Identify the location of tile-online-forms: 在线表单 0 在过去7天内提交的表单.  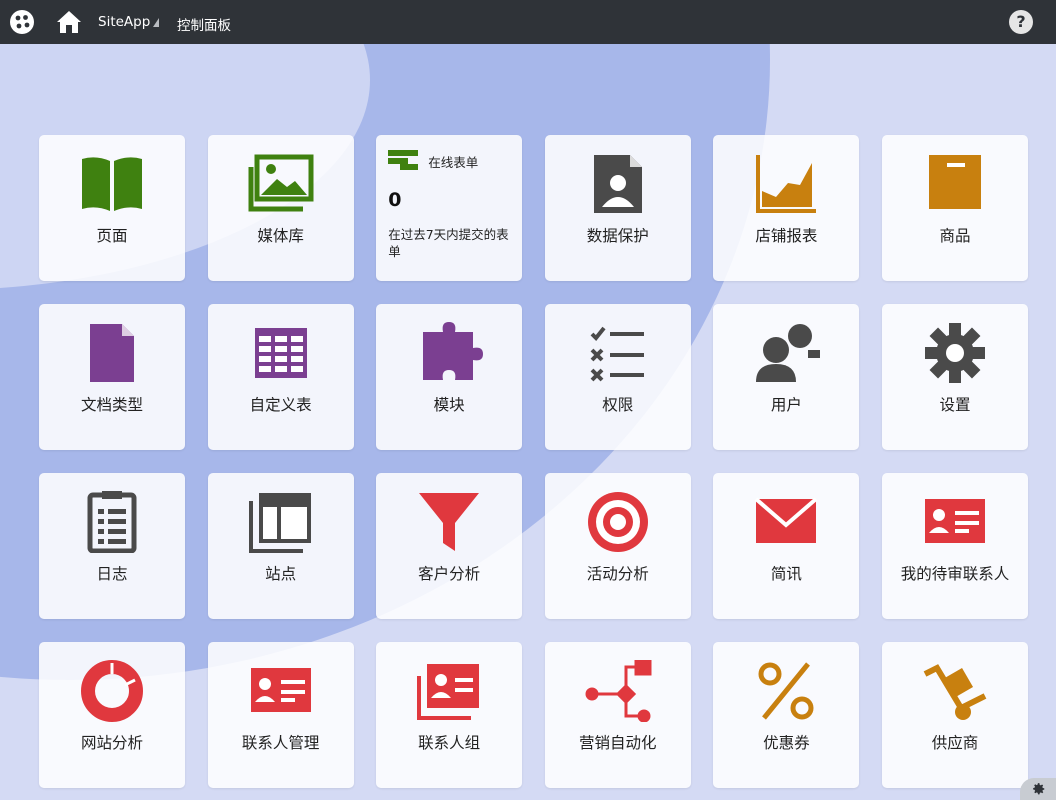
(449, 208).